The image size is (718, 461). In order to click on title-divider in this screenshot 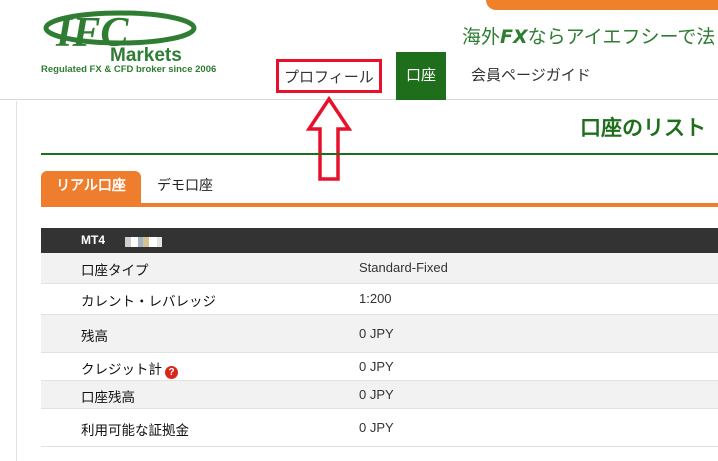, I will do `click(379, 154)`.